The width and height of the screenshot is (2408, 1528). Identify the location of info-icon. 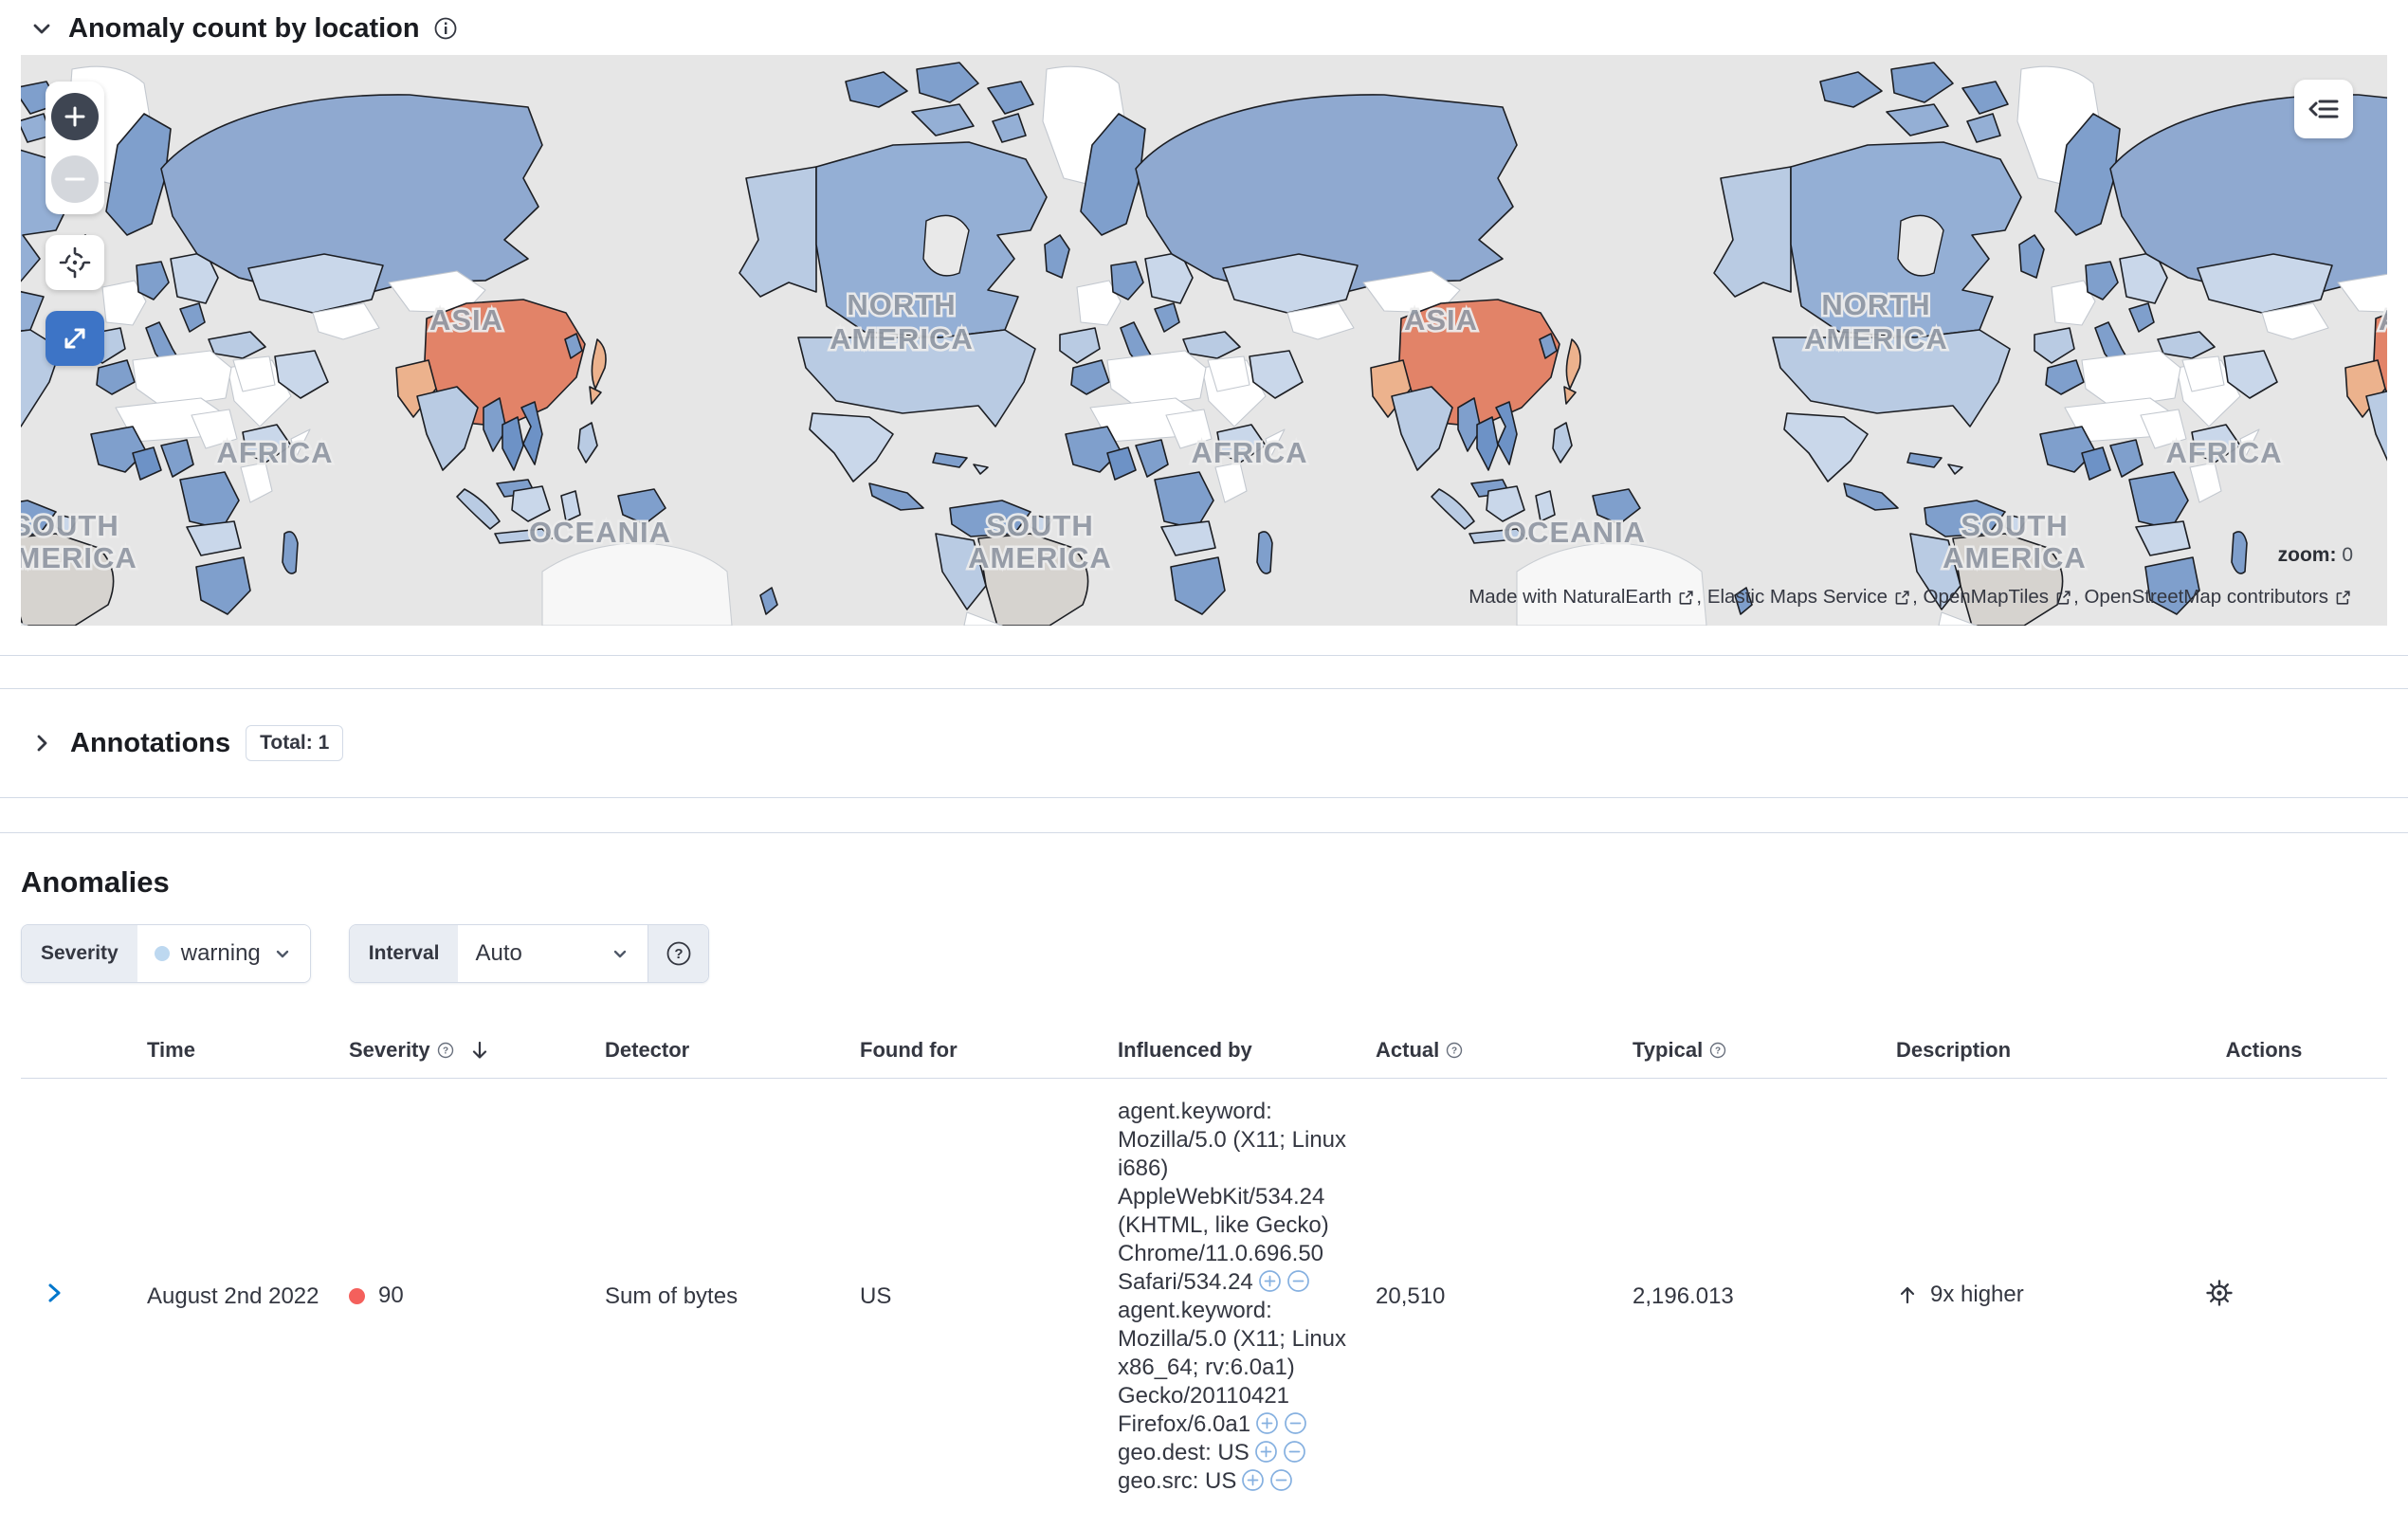
(445, 28).